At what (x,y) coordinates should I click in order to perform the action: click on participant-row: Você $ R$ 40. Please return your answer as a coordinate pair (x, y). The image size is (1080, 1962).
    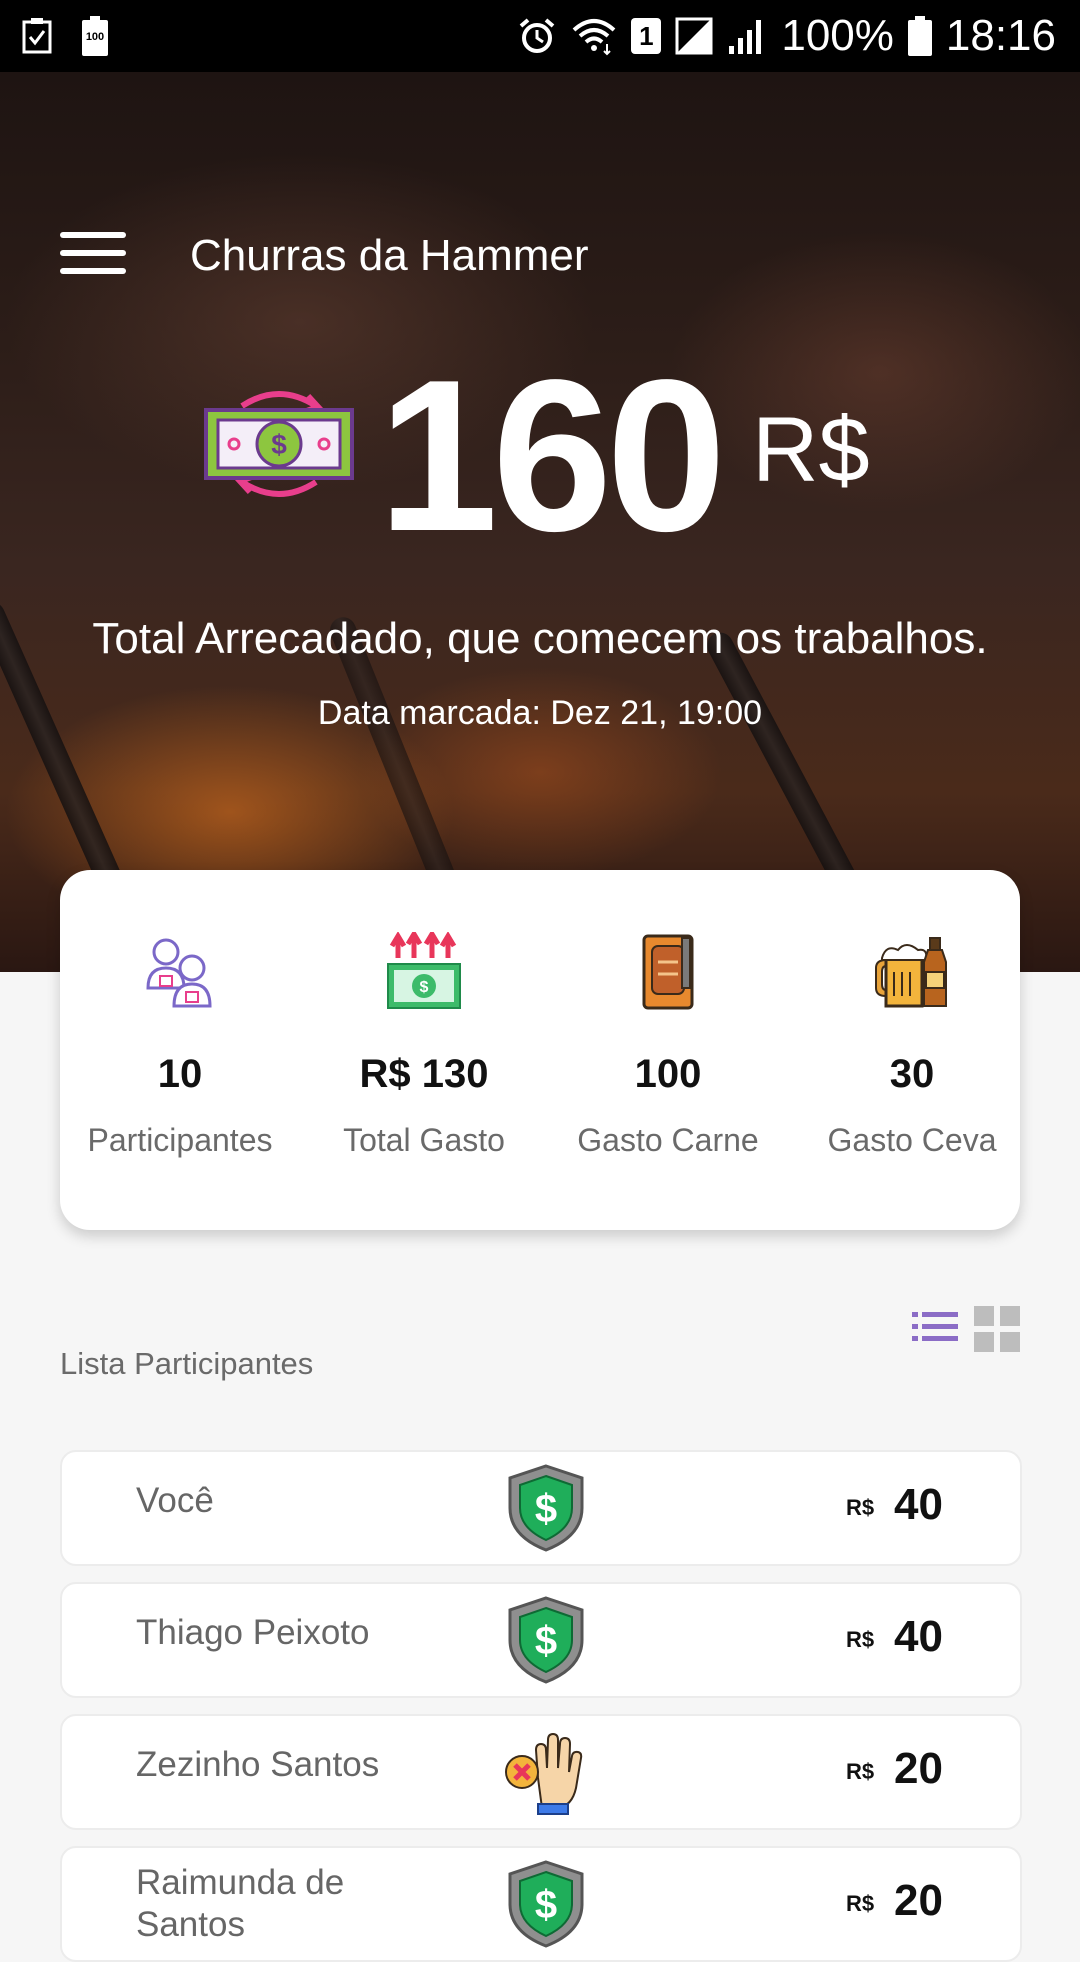
    Looking at the image, I should click on (541, 1508).